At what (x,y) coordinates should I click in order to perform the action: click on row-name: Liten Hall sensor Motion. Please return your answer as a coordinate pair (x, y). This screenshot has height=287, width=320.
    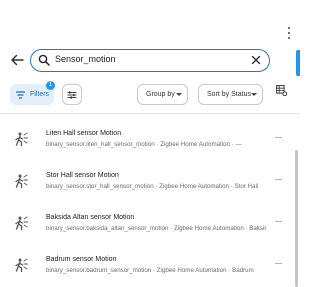
    Looking at the image, I should click on (84, 133).